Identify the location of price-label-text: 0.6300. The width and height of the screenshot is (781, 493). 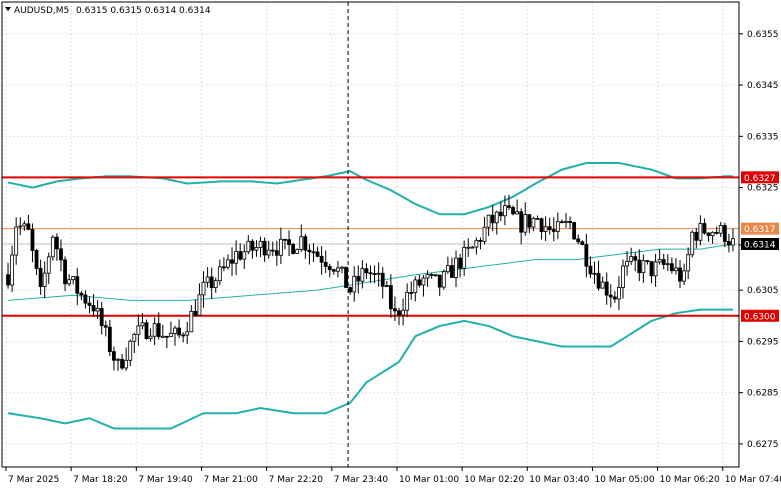
(760, 317).